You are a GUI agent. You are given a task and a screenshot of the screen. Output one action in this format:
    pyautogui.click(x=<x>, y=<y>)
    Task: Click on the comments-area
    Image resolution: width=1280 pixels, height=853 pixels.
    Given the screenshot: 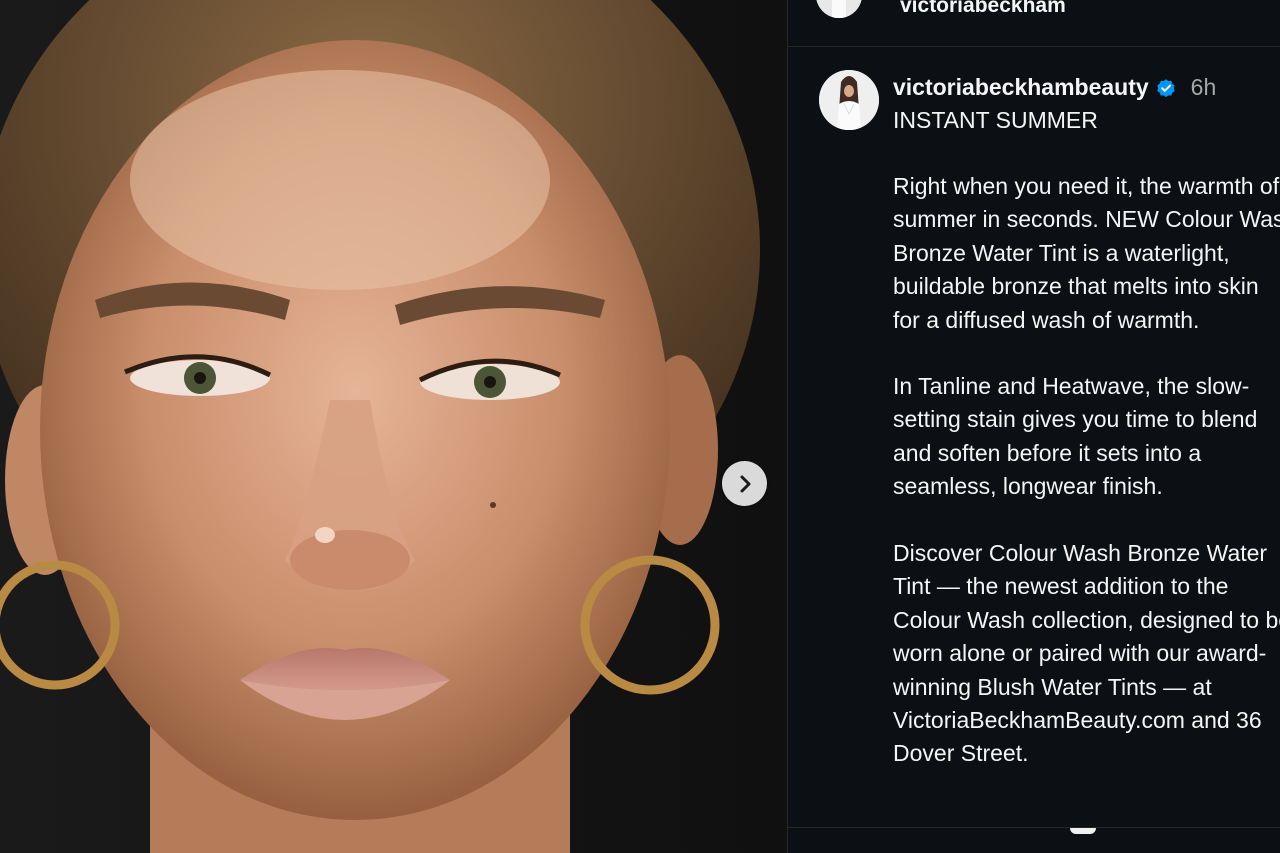 What is the action you would take?
    pyautogui.click(x=1034, y=840)
    